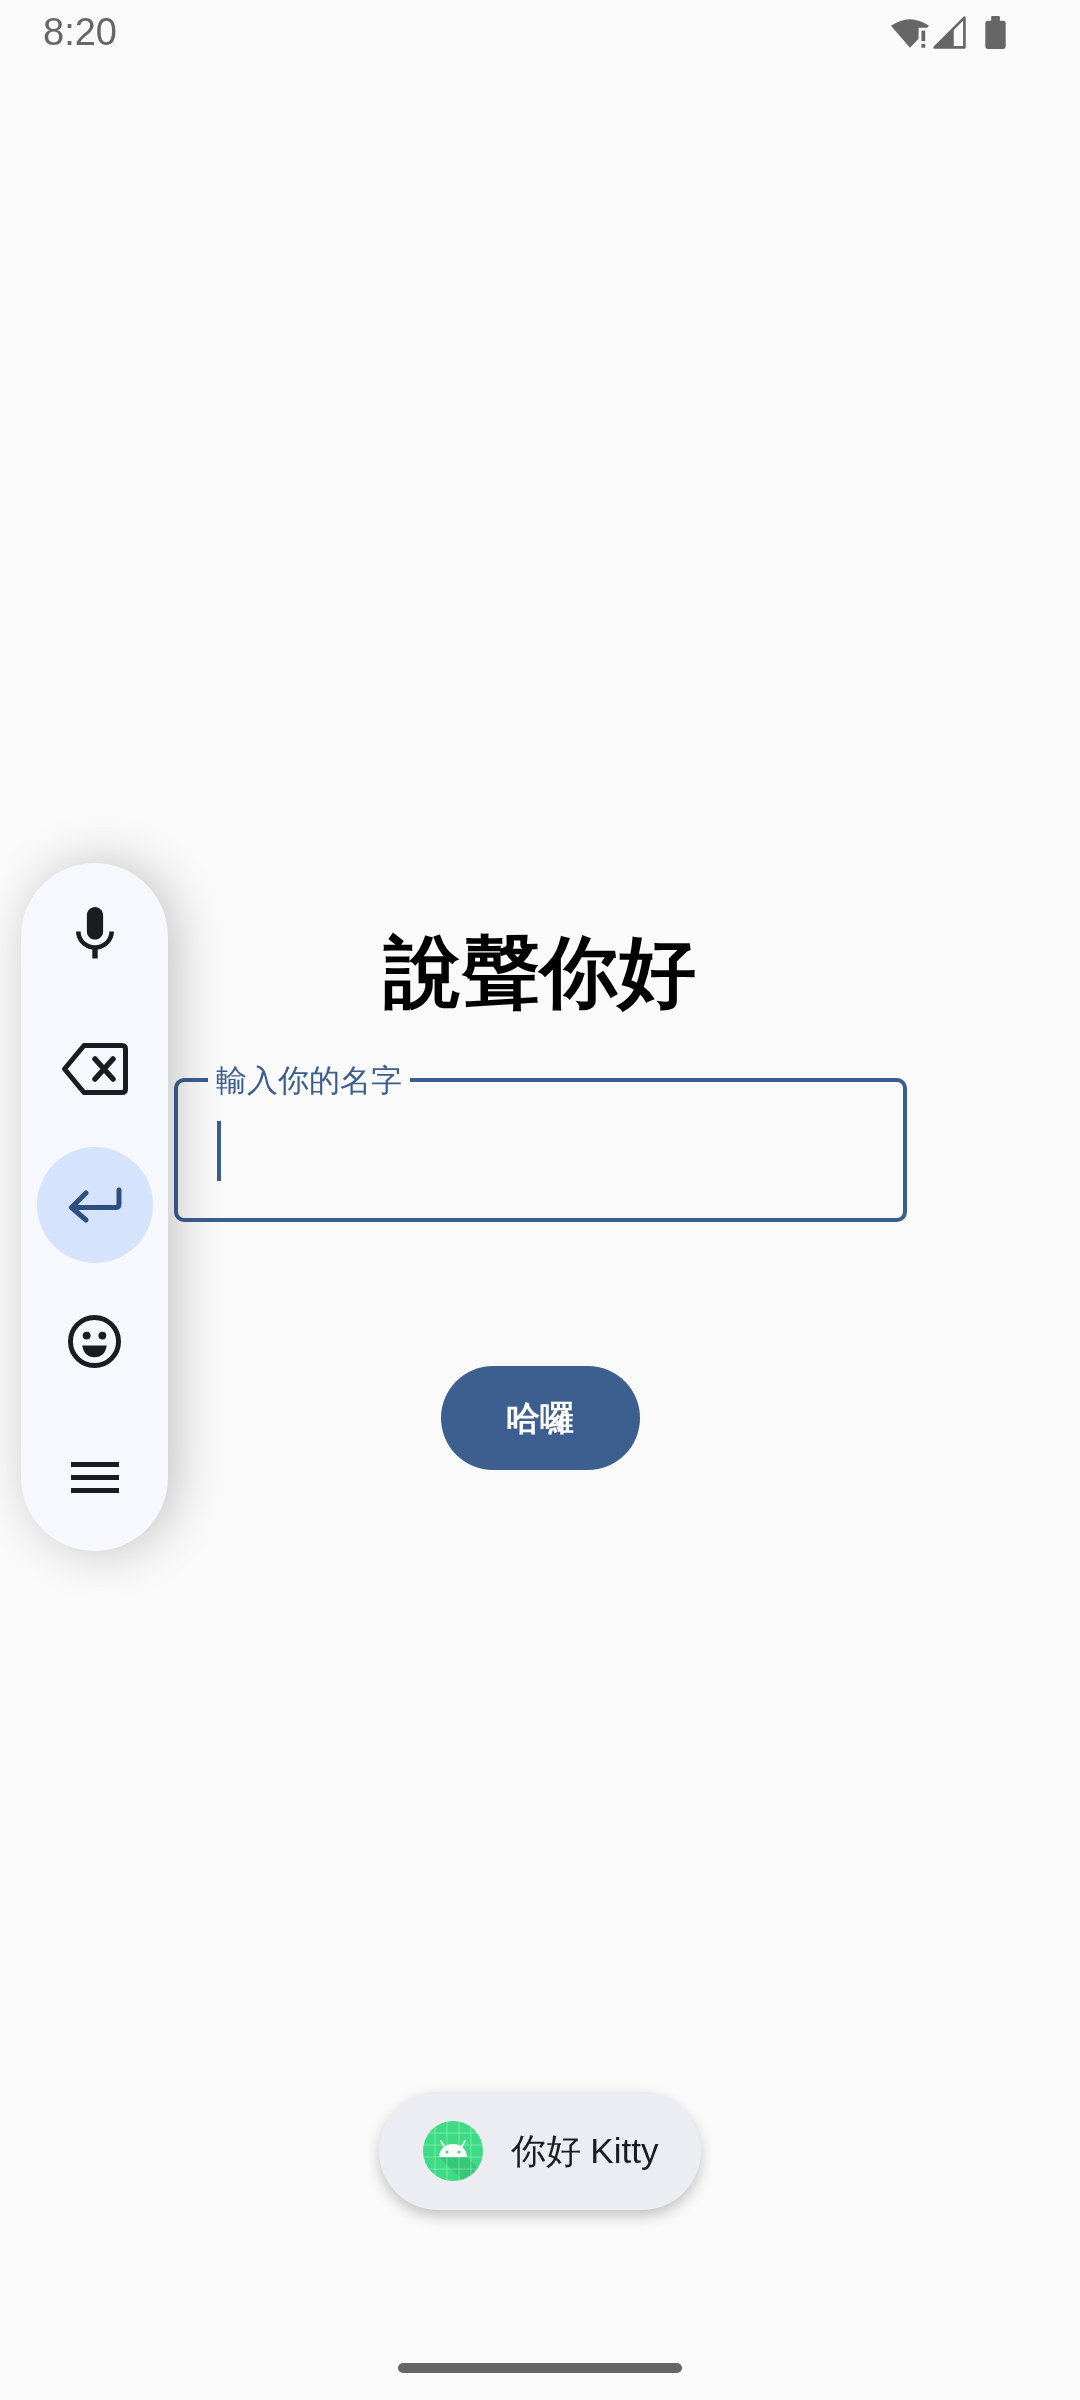 This screenshot has width=1080, height=2400. What do you see at coordinates (80, 32) in the screenshot?
I see `status-time: 8:20` at bounding box center [80, 32].